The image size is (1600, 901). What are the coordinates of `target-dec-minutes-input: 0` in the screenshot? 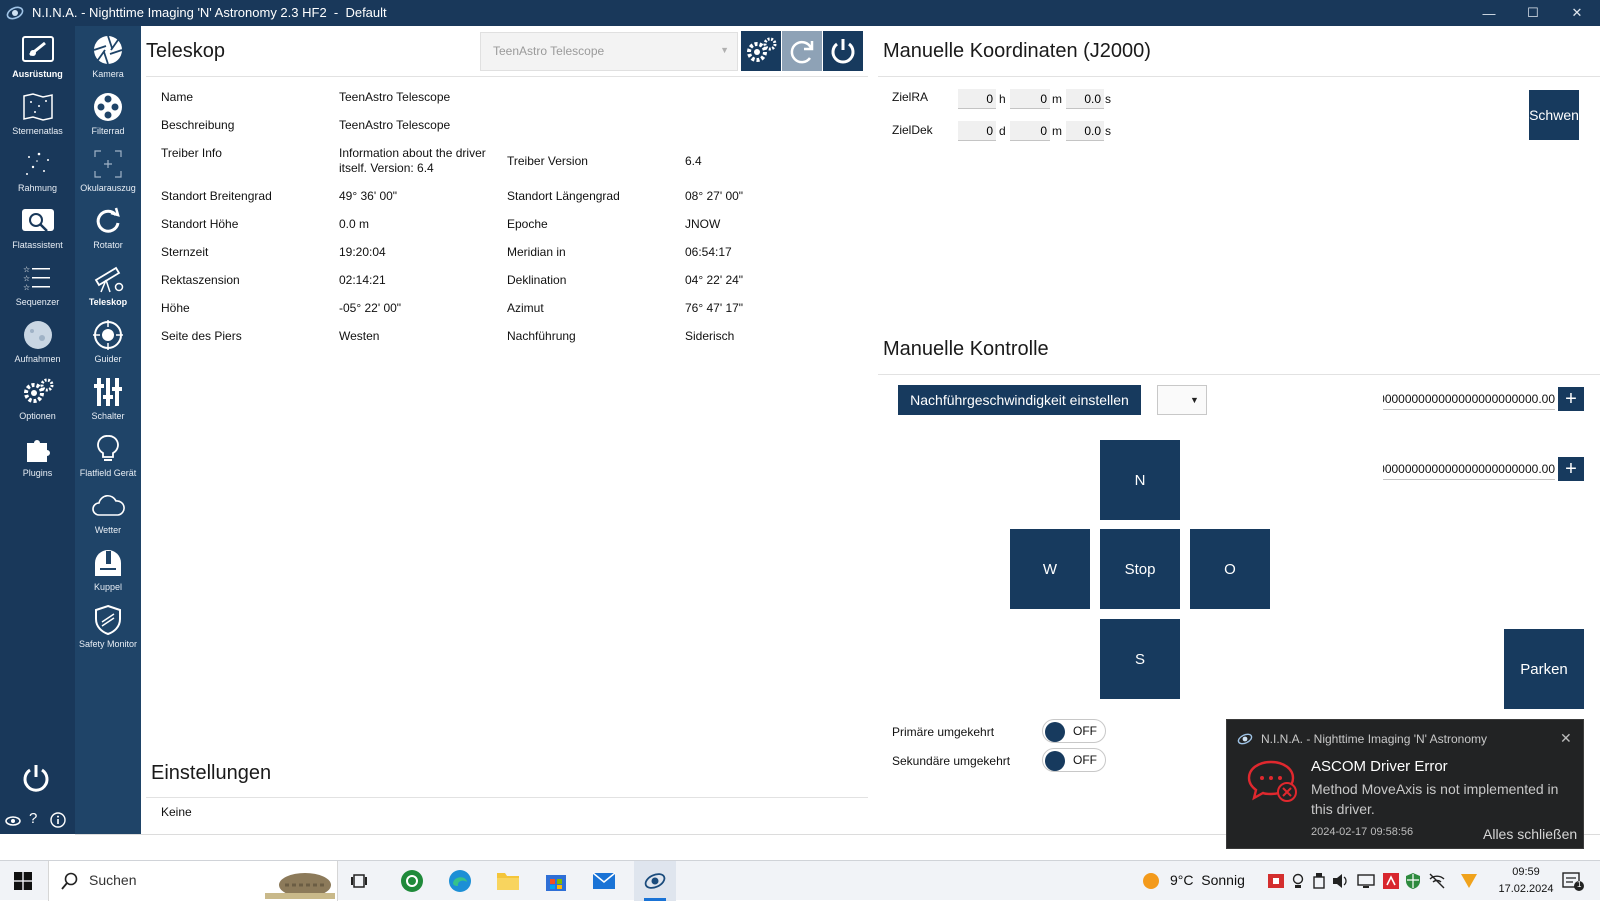 It's located at (1030, 131).